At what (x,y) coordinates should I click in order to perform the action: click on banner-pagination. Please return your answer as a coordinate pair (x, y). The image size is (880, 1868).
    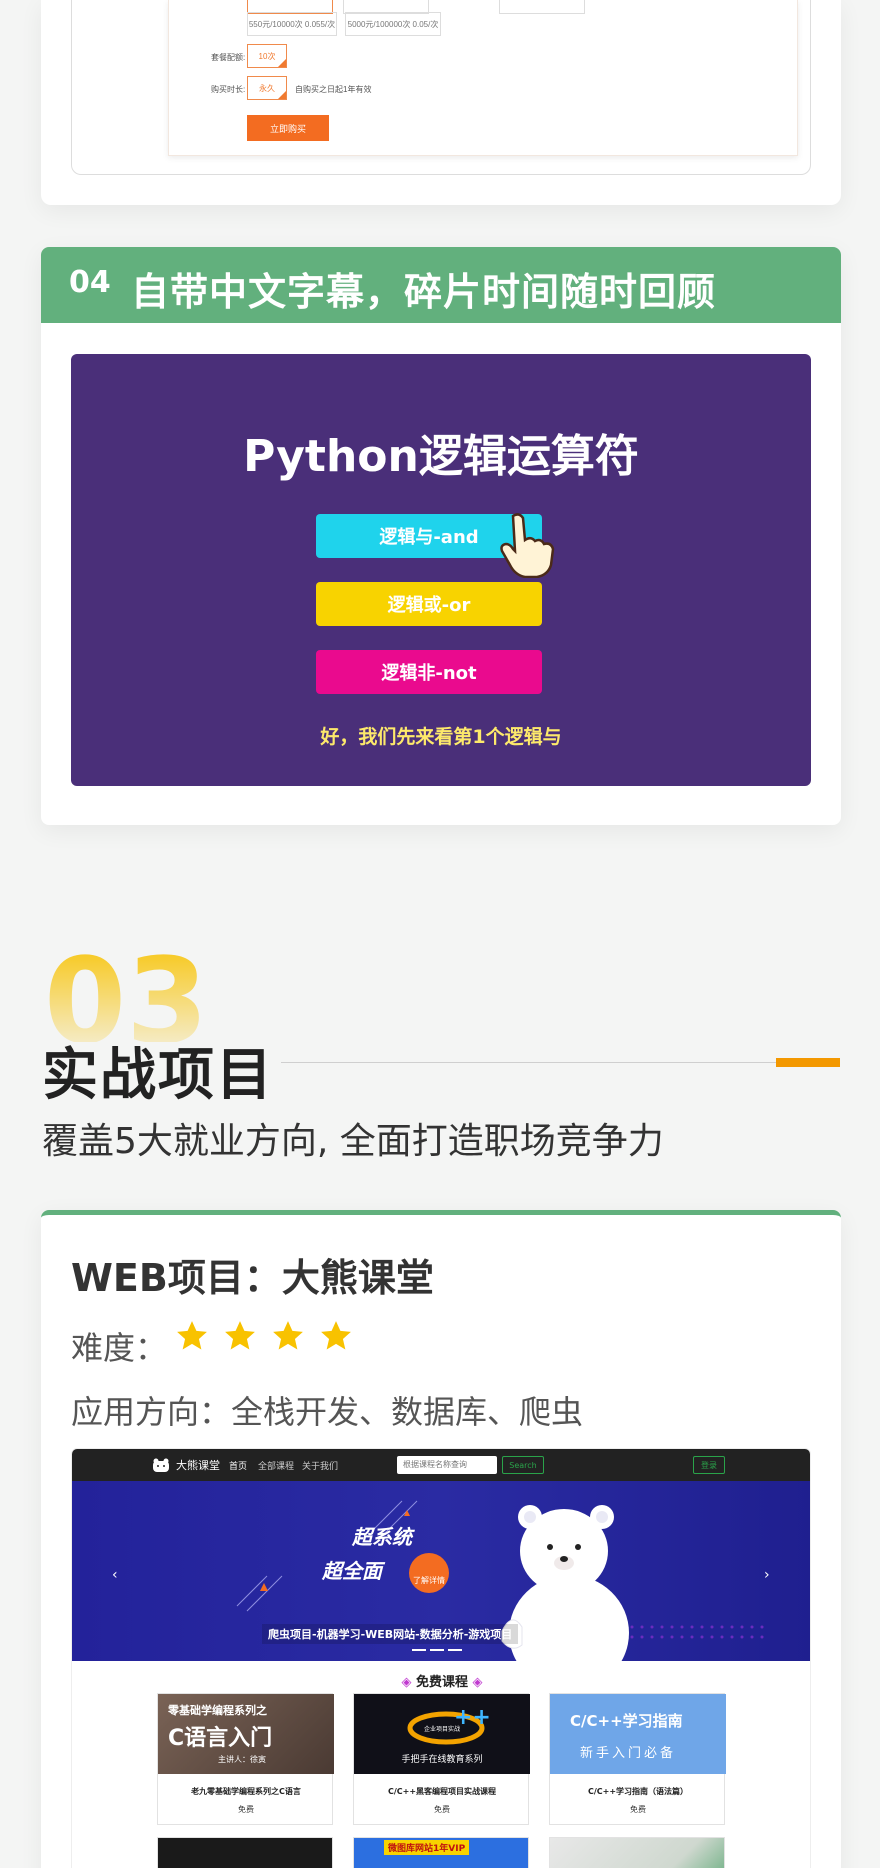
    Looking at the image, I should click on (437, 1650).